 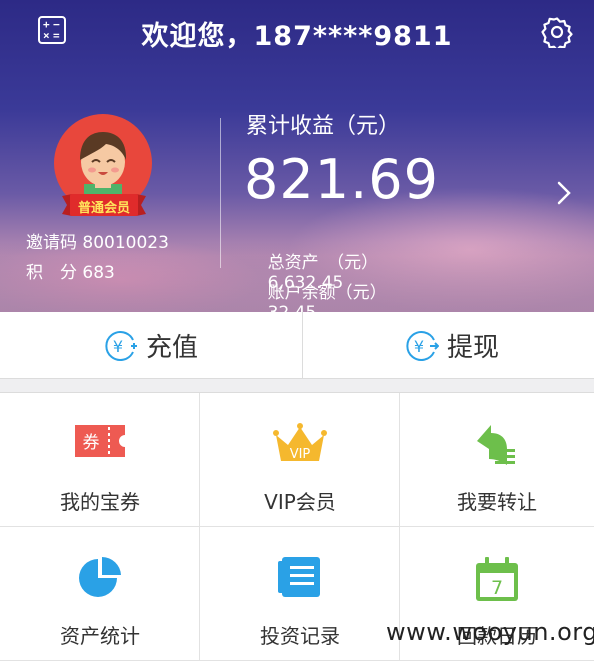 I want to click on menu-item-label: VIP会员, so click(x=300, y=502).